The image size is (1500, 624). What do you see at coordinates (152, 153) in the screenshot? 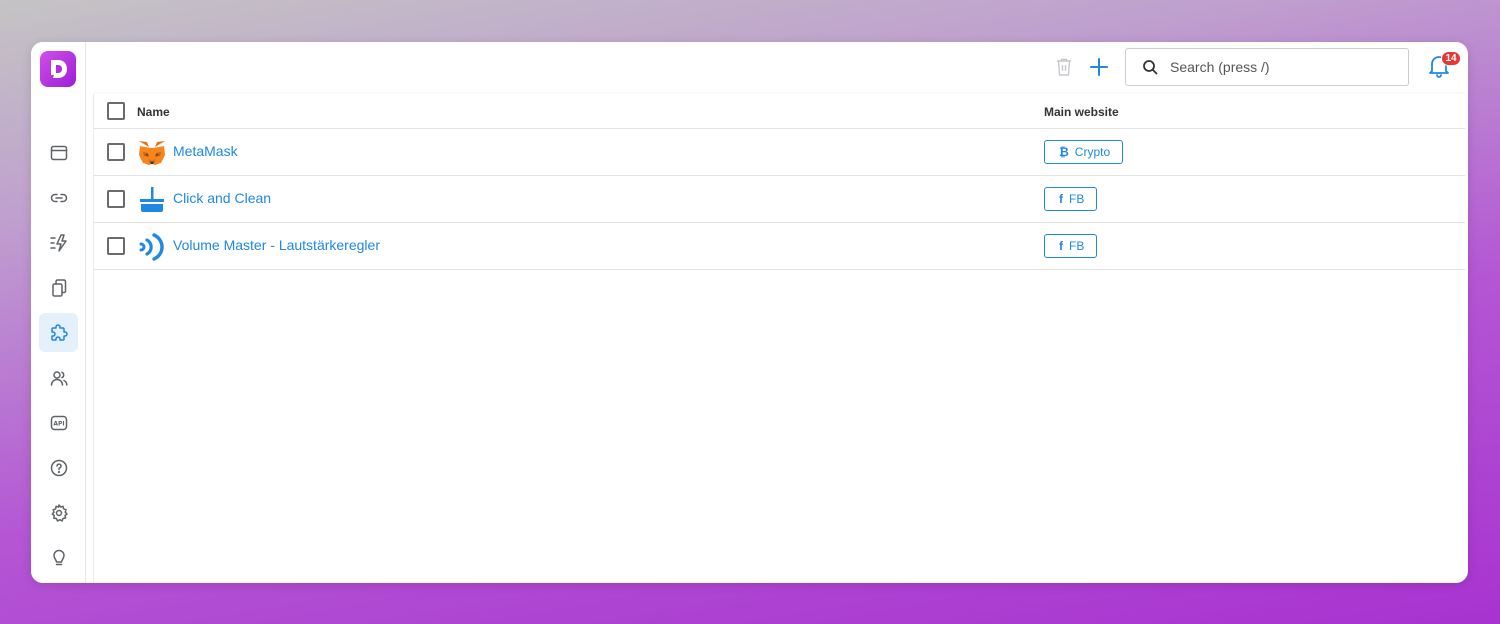
I see `metamask-fox-icon` at bounding box center [152, 153].